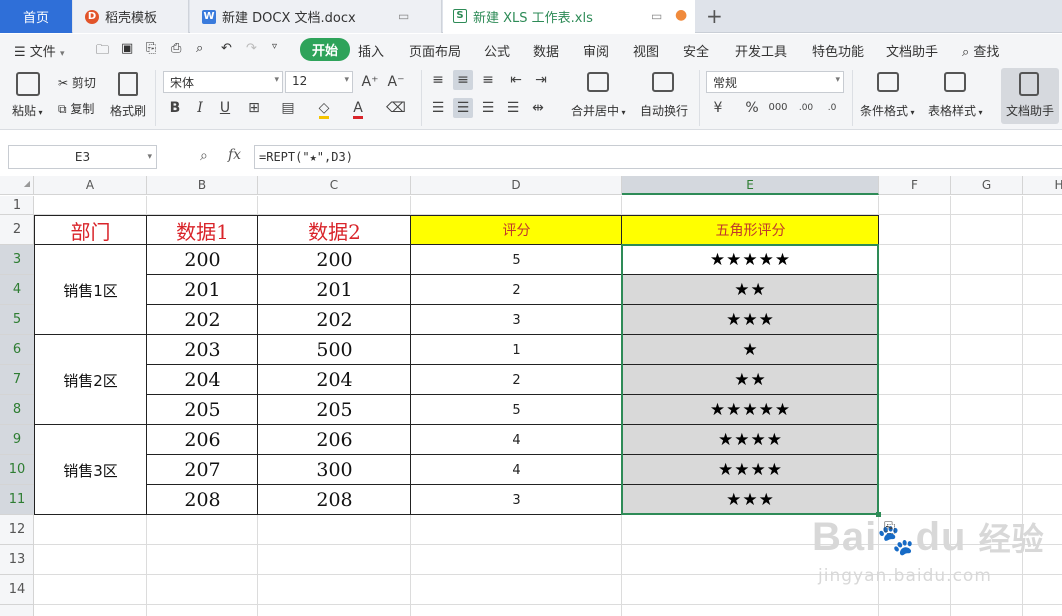  What do you see at coordinates (90, 230) in the screenshot?
I see `header-department: 部门` at bounding box center [90, 230].